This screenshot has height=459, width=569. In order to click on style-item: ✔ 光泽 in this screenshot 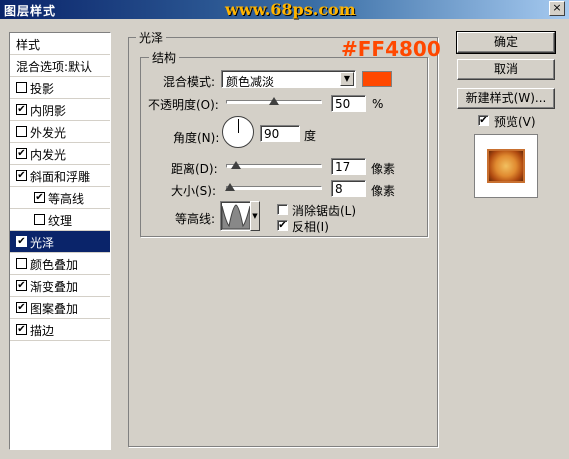, I will do `click(60, 242)`.